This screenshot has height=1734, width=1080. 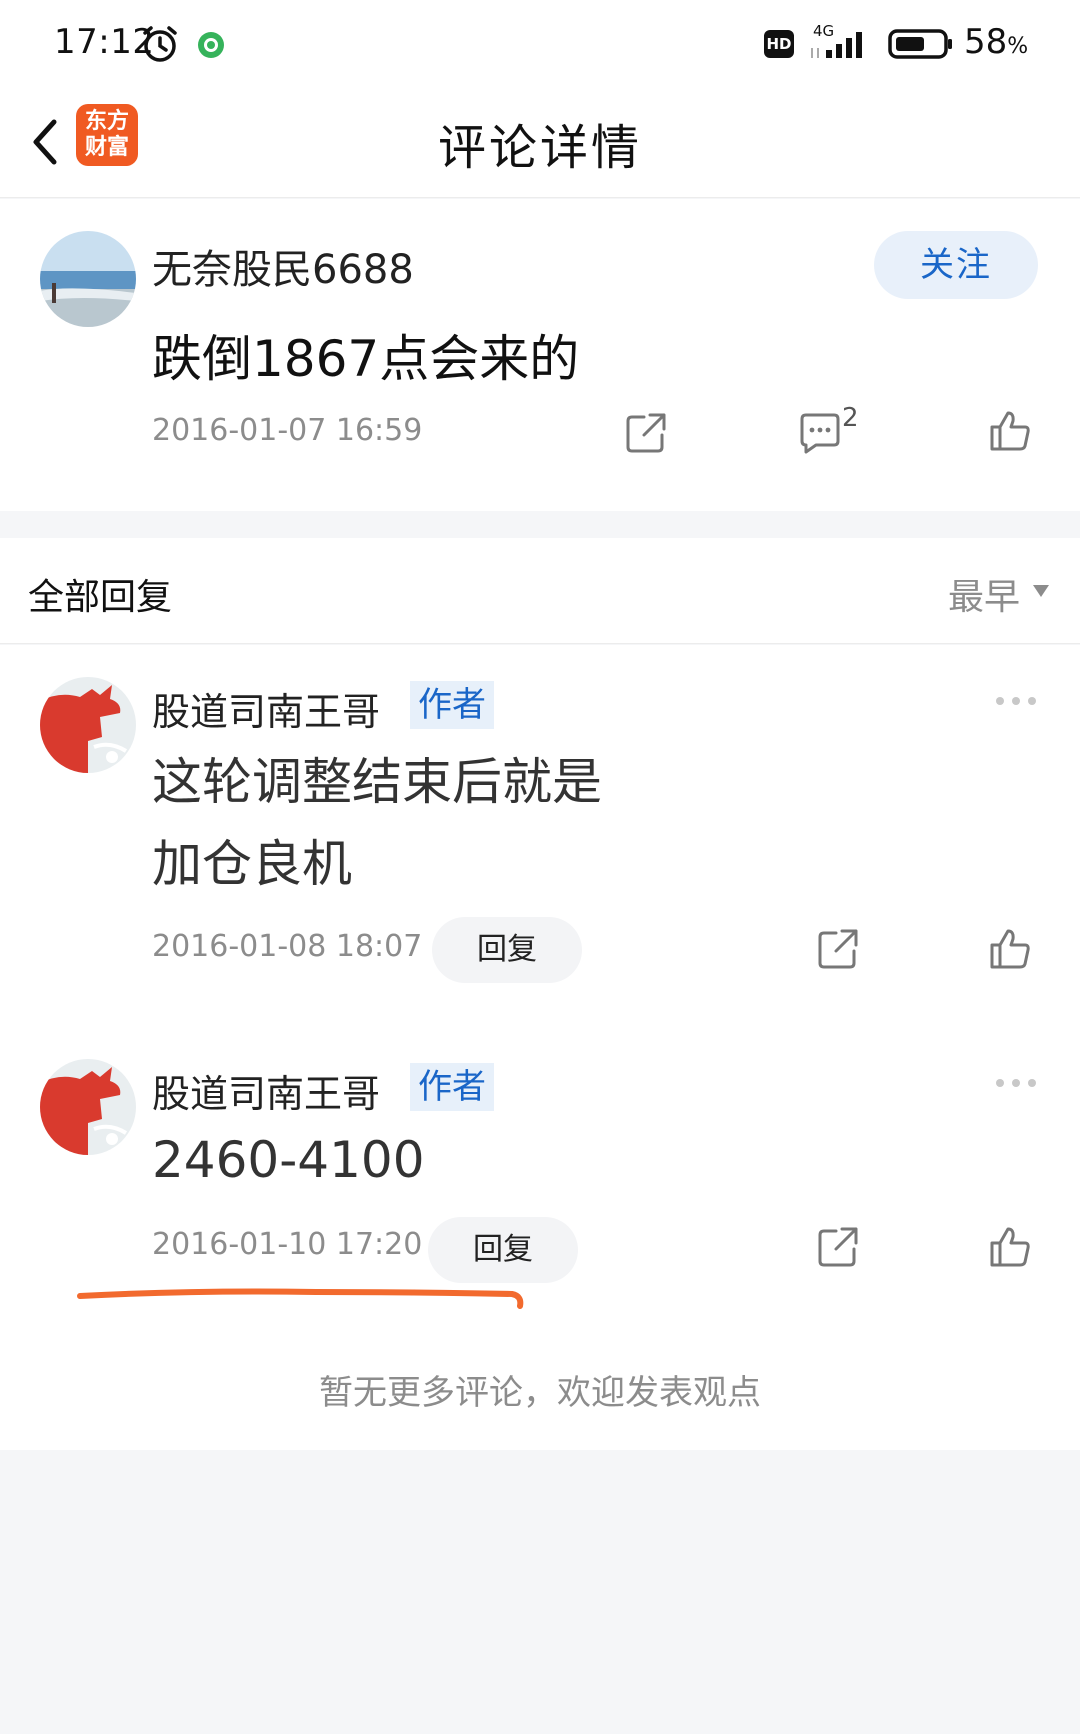 What do you see at coordinates (283, 266) in the screenshot?
I see `post-author-name: 无奈股民6688` at bounding box center [283, 266].